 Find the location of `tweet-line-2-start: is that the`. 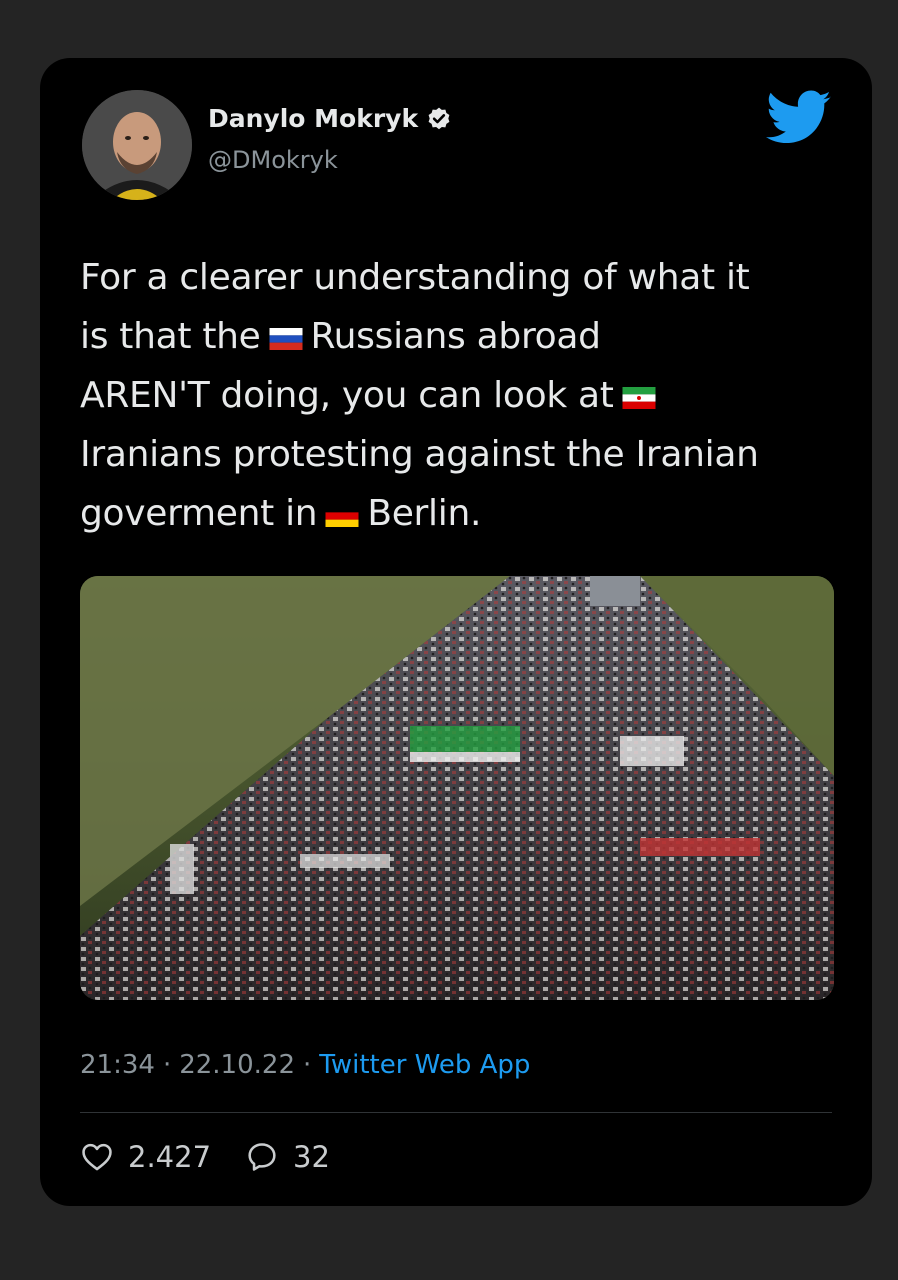

tweet-line-2-start: is that the is located at coordinates (170, 336).